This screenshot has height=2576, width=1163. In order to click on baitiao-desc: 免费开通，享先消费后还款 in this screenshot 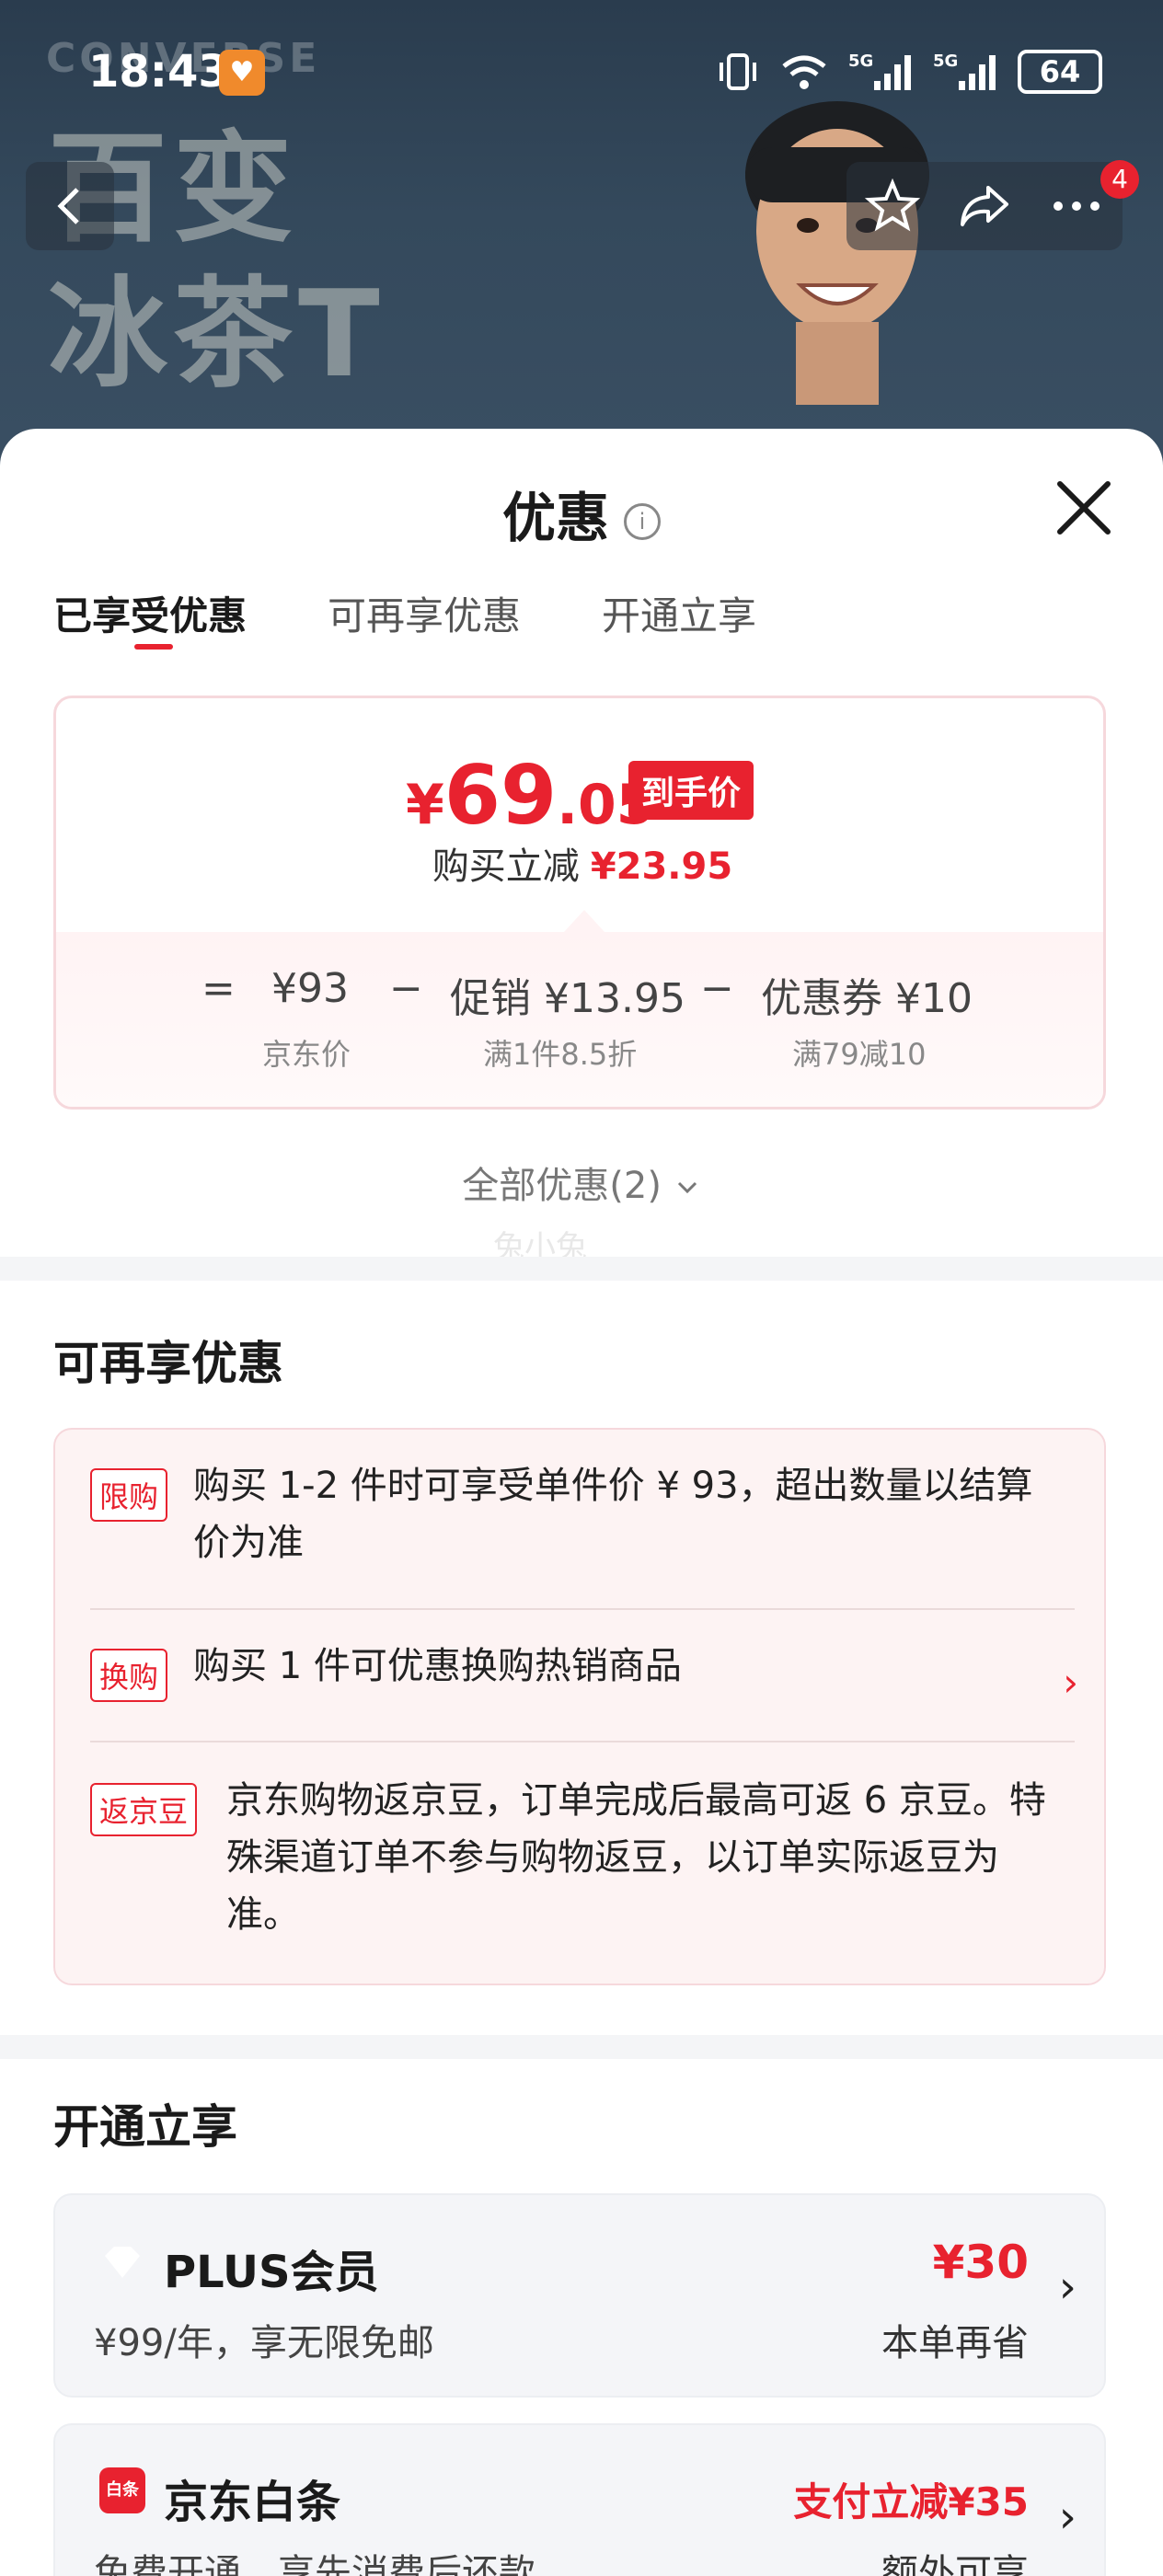, I will do `click(315, 2564)`.